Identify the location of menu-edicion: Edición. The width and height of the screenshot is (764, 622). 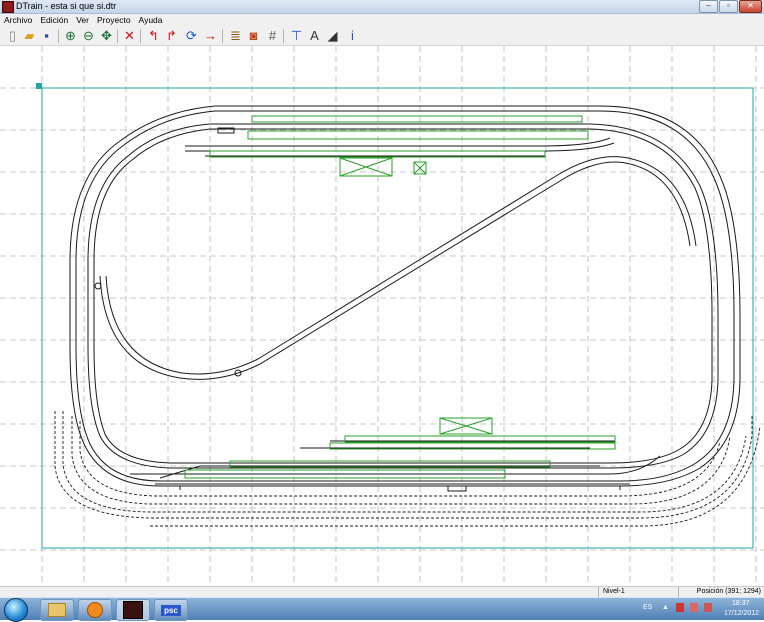
(54, 20).